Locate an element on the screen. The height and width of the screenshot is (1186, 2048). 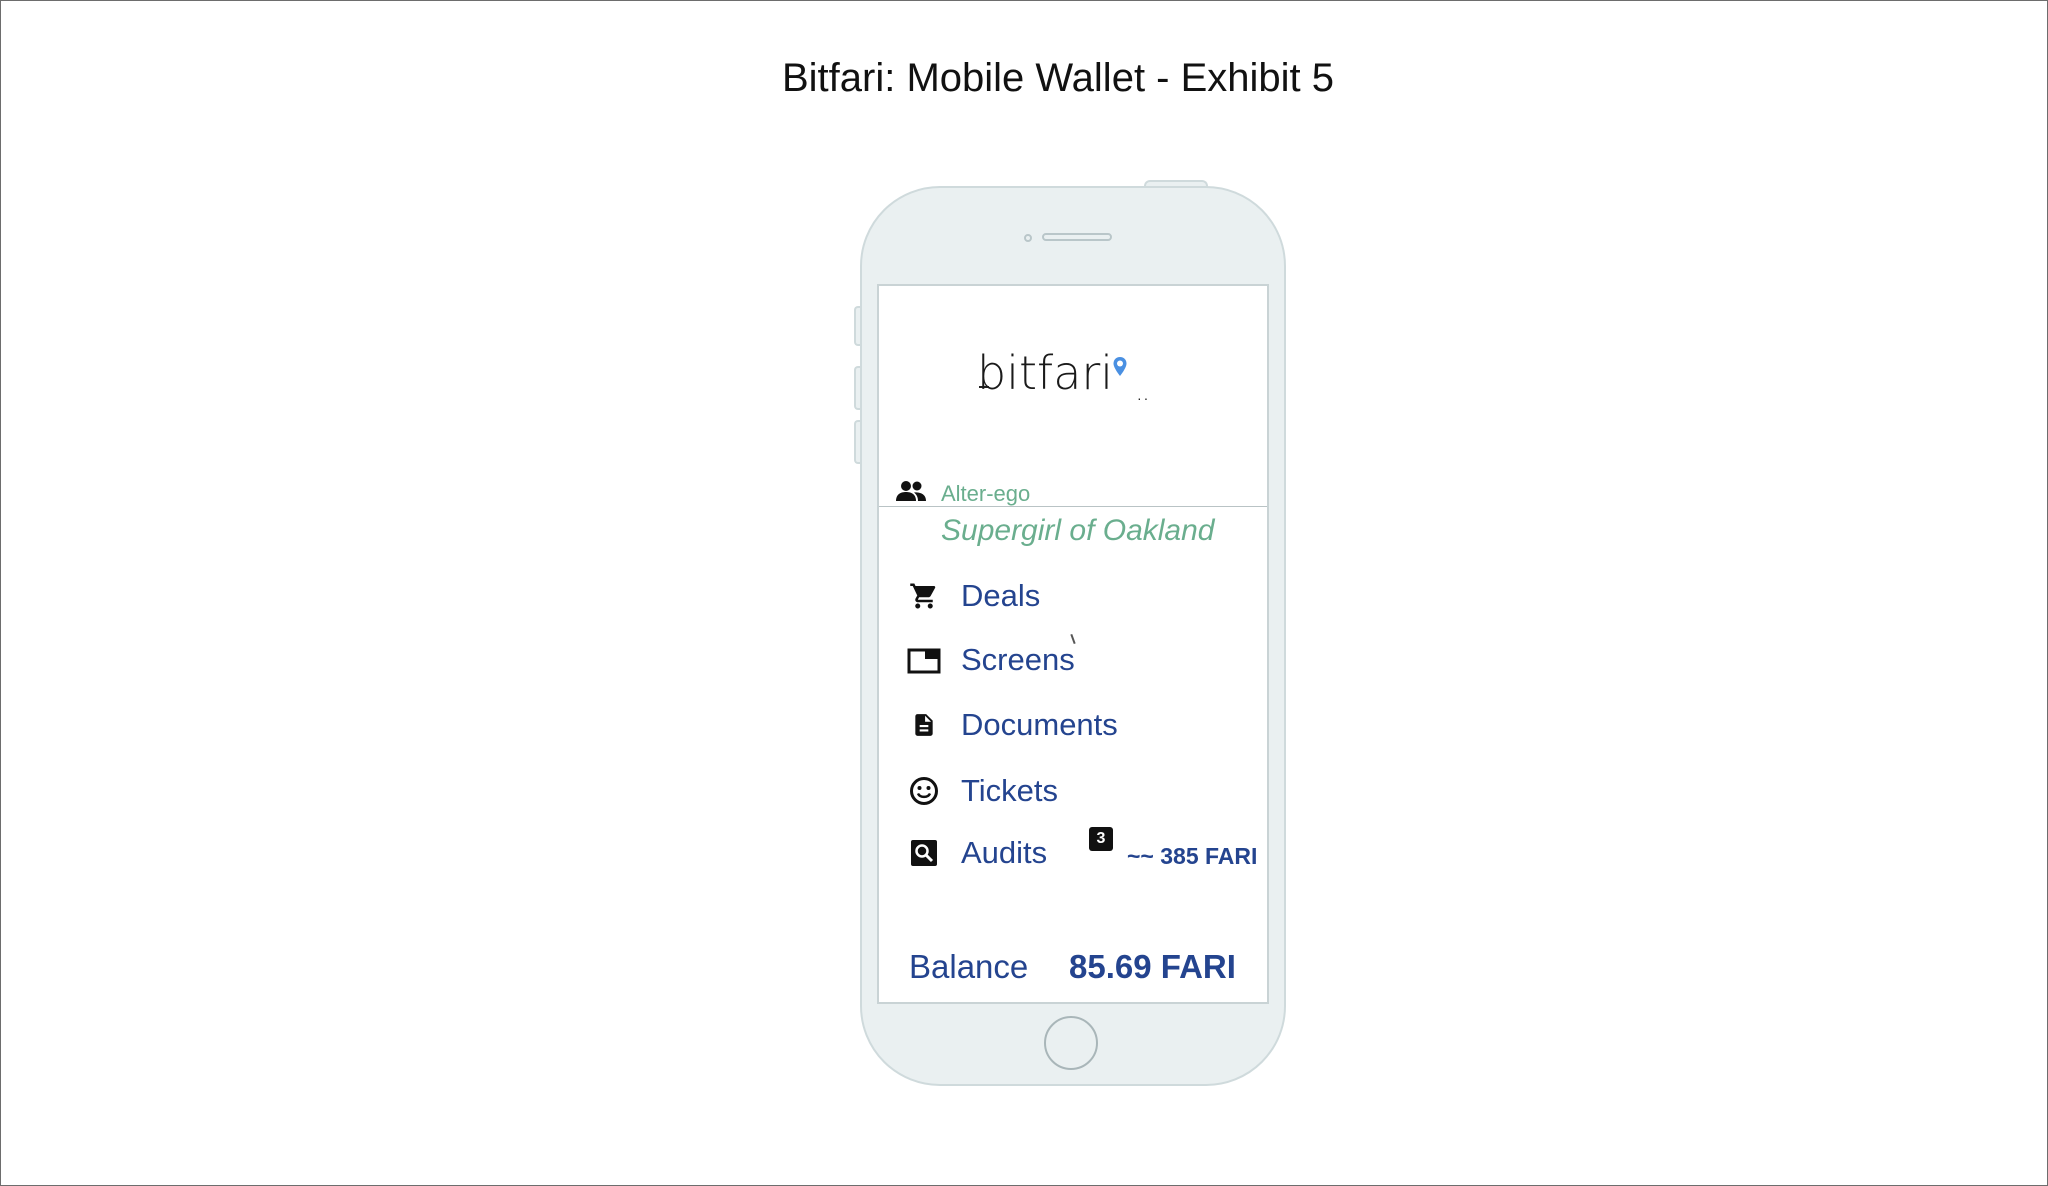
smiley-icon is located at coordinates (924, 791).